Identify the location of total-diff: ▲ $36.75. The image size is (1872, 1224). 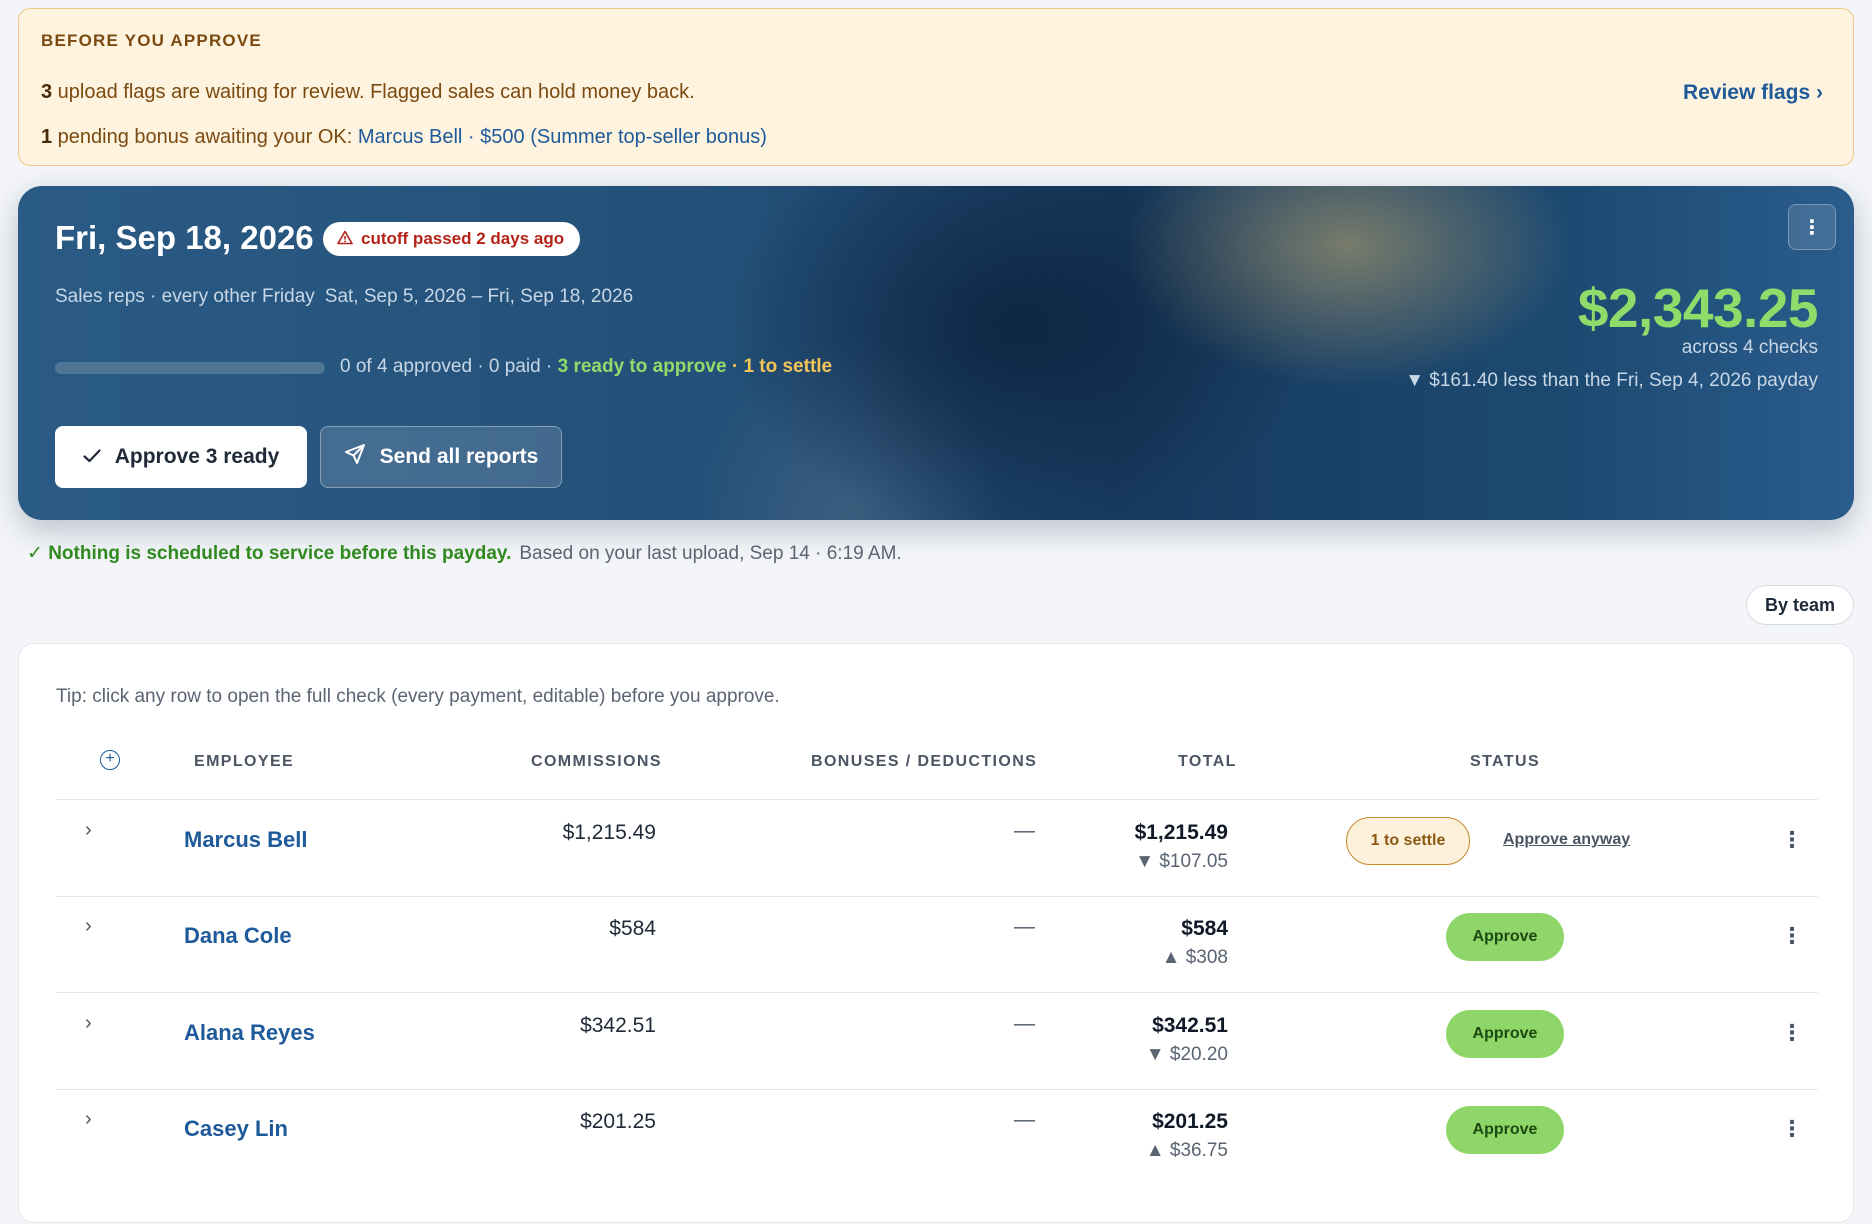
(1186, 1150).